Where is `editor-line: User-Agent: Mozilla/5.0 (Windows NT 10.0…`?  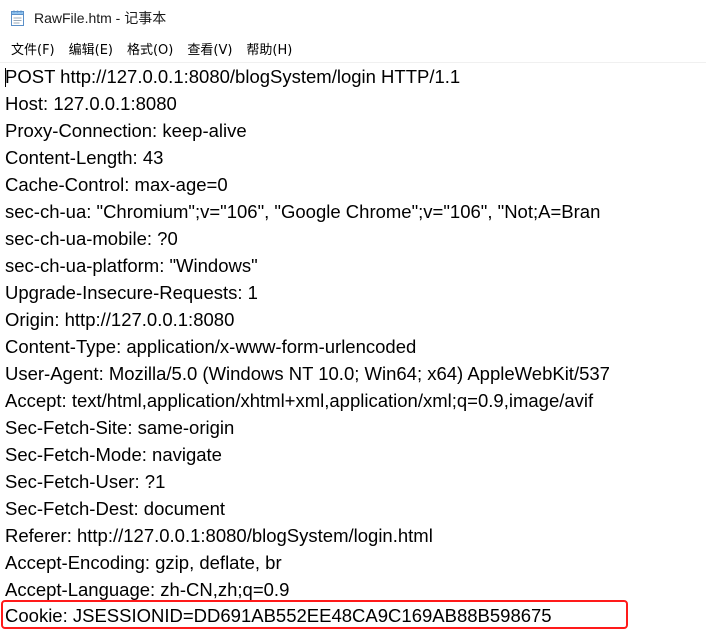 editor-line: User-Agent: Mozilla/5.0 (Windows NT 10.0… is located at coordinates (307, 373).